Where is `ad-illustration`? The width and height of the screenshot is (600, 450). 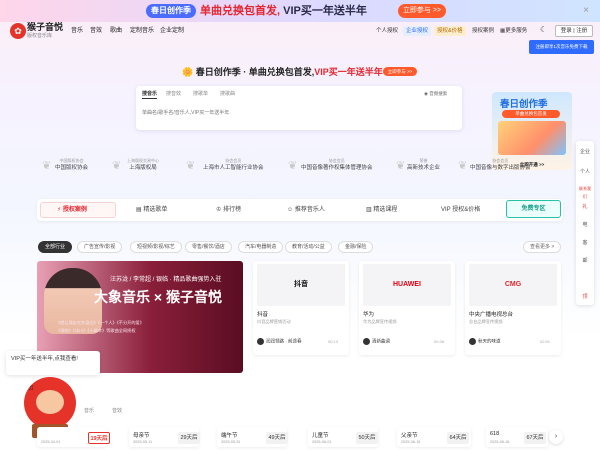
ad-illustration is located at coordinates (532, 138).